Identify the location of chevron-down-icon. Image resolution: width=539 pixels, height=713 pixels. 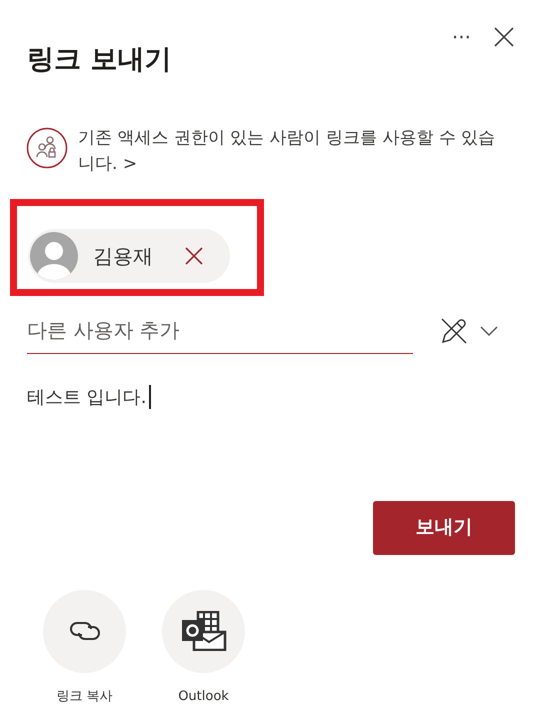
(489, 330).